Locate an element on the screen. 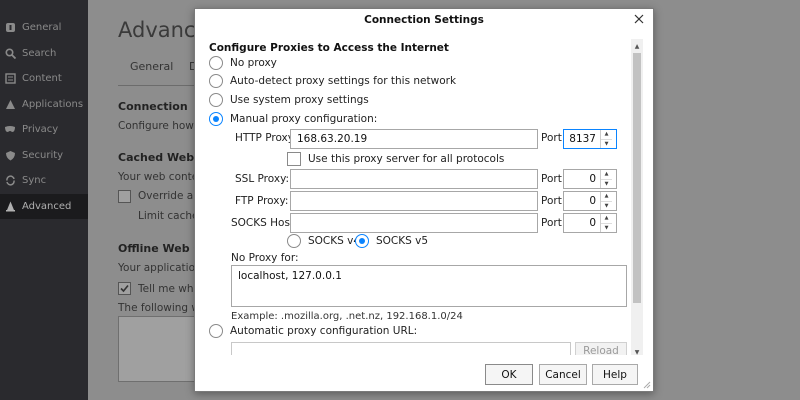 This screenshot has height=400, width=800. content-icon is located at coordinates (10, 79).